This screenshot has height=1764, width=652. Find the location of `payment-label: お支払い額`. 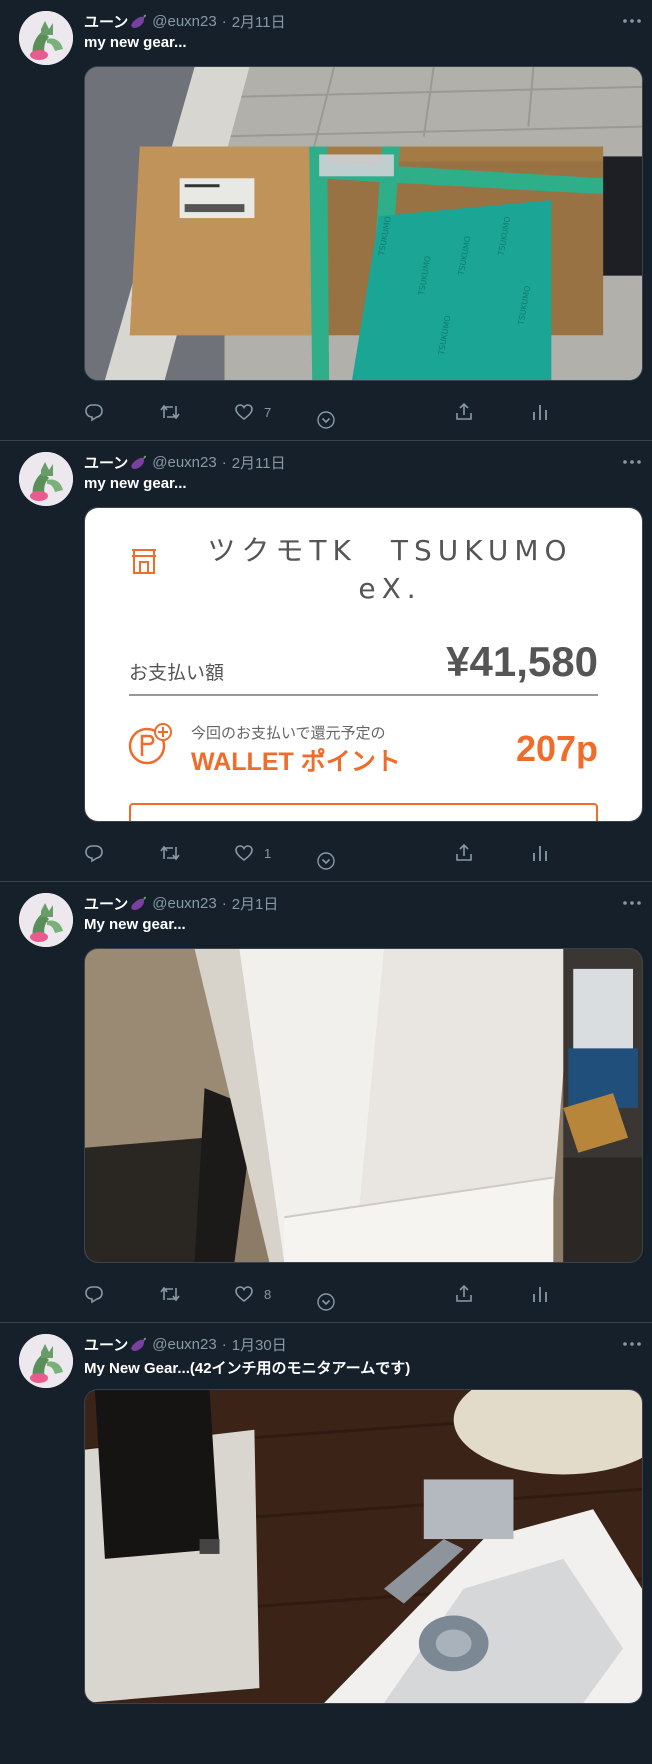

payment-label: お支払い額 is located at coordinates (177, 673).